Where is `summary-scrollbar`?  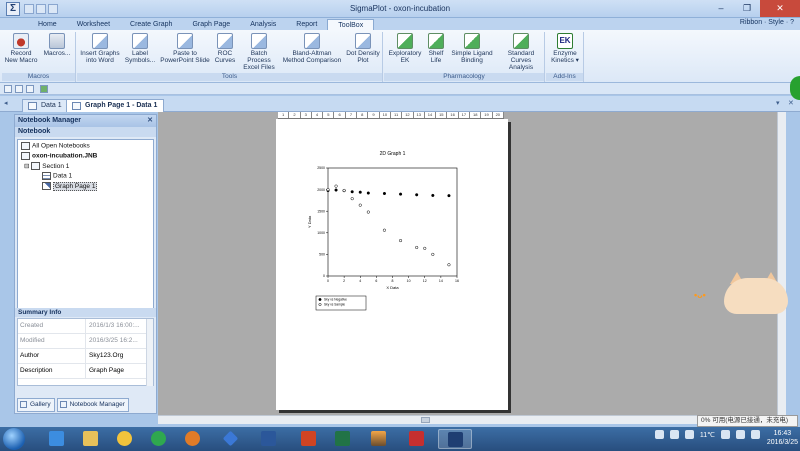 summary-scrollbar is located at coordinates (149, 352).